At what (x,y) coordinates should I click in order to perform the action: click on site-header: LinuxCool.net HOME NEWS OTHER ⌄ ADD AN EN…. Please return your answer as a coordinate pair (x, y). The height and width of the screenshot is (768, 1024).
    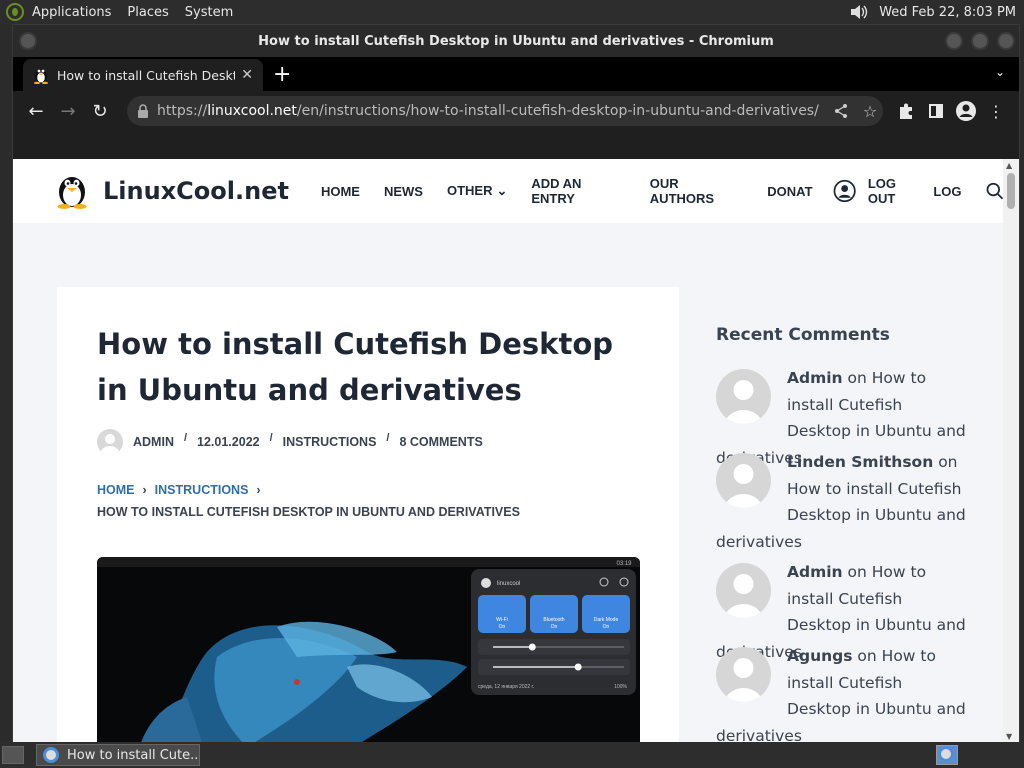
    Looking at the image, I should click on (508, 191).